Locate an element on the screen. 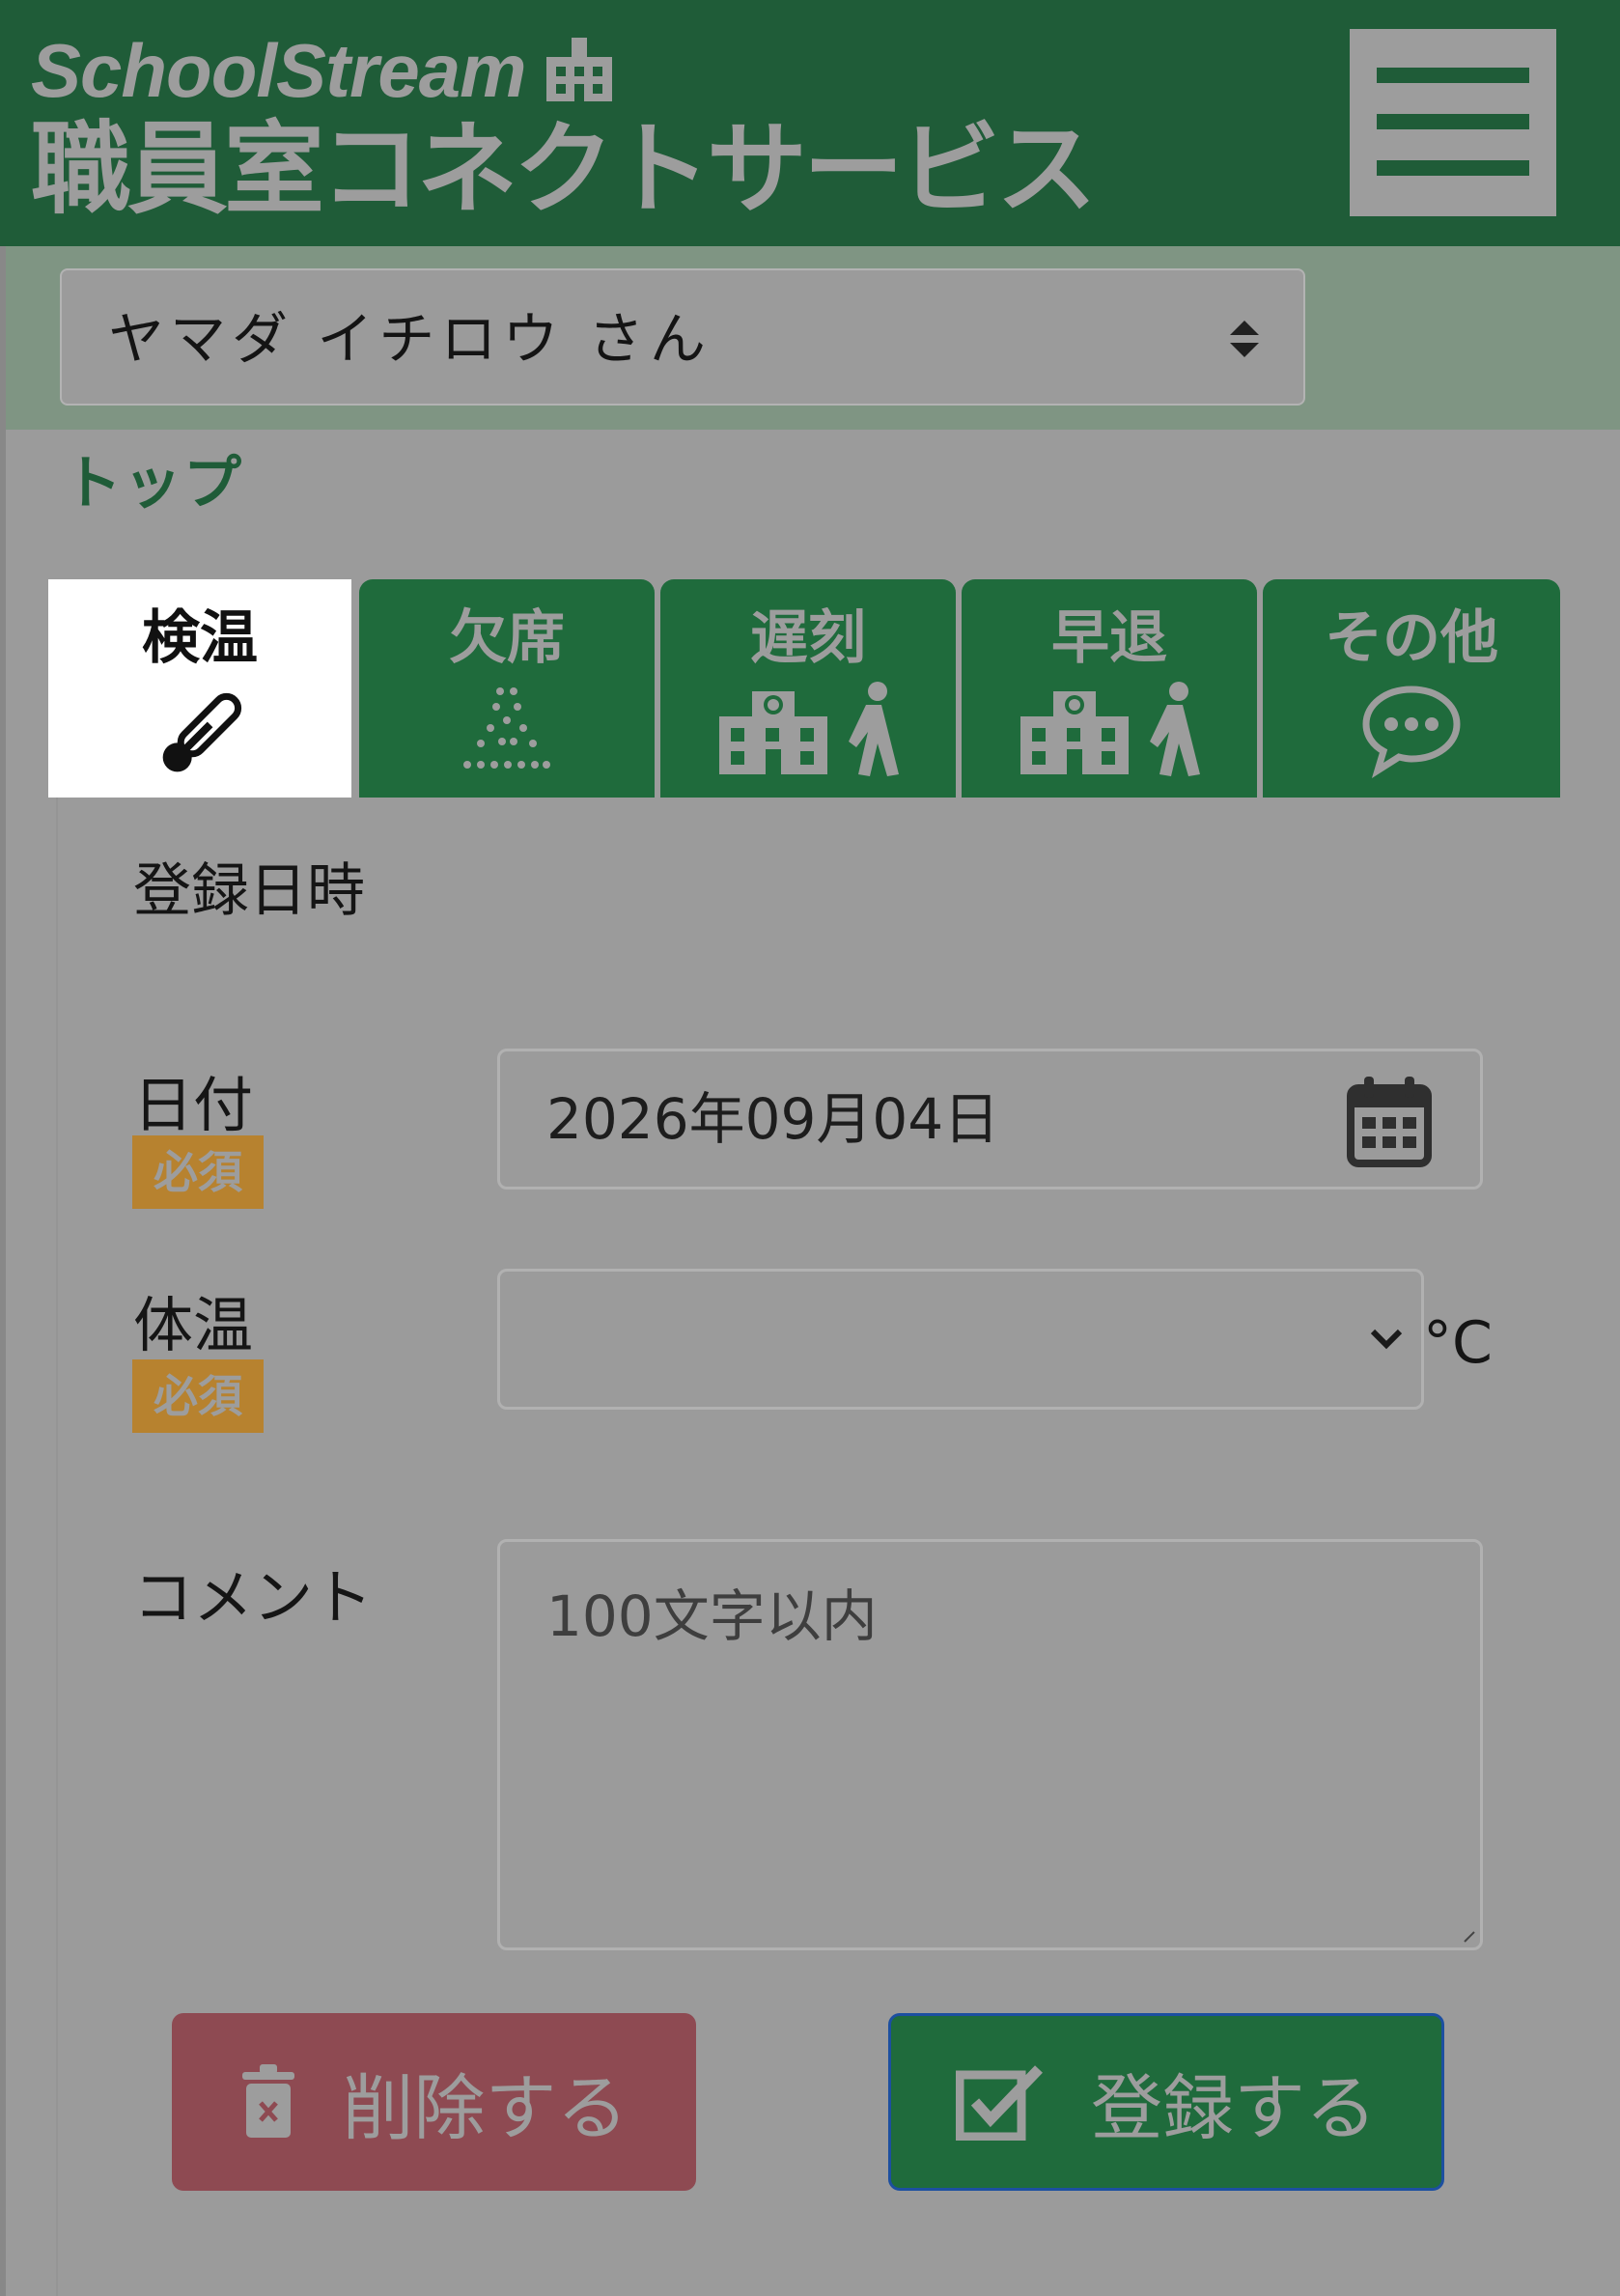 Image resolution: width=1620 pixels, height=2296 pixels. comment-textarea: 100文字以内 is located at coordinates (990, 1745).